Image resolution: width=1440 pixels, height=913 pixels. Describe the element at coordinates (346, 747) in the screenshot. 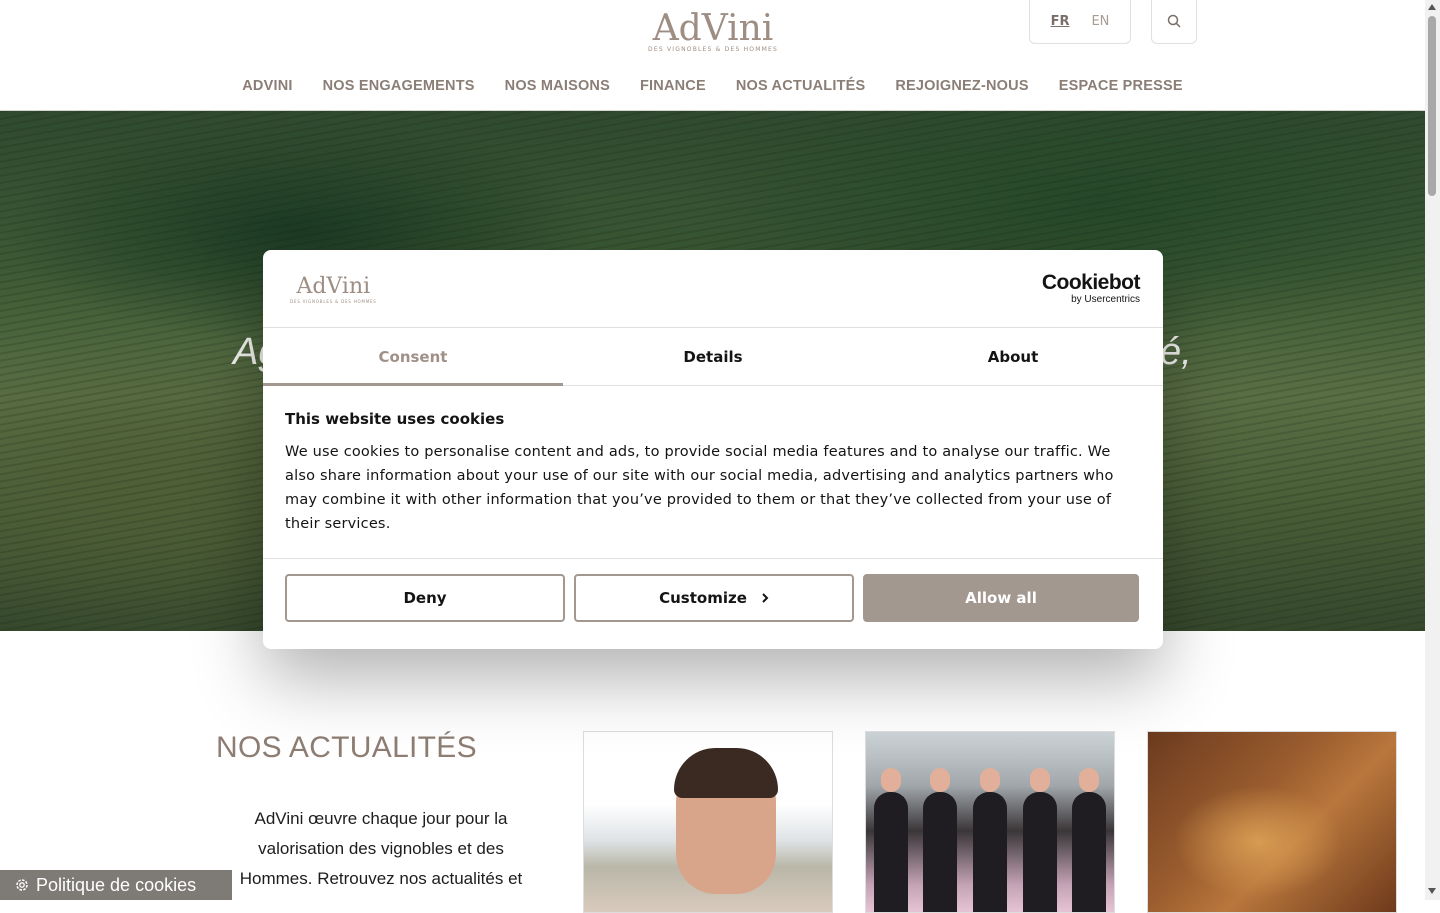

I see `news-section-title: NOS ACTUALITÉS` at that location.